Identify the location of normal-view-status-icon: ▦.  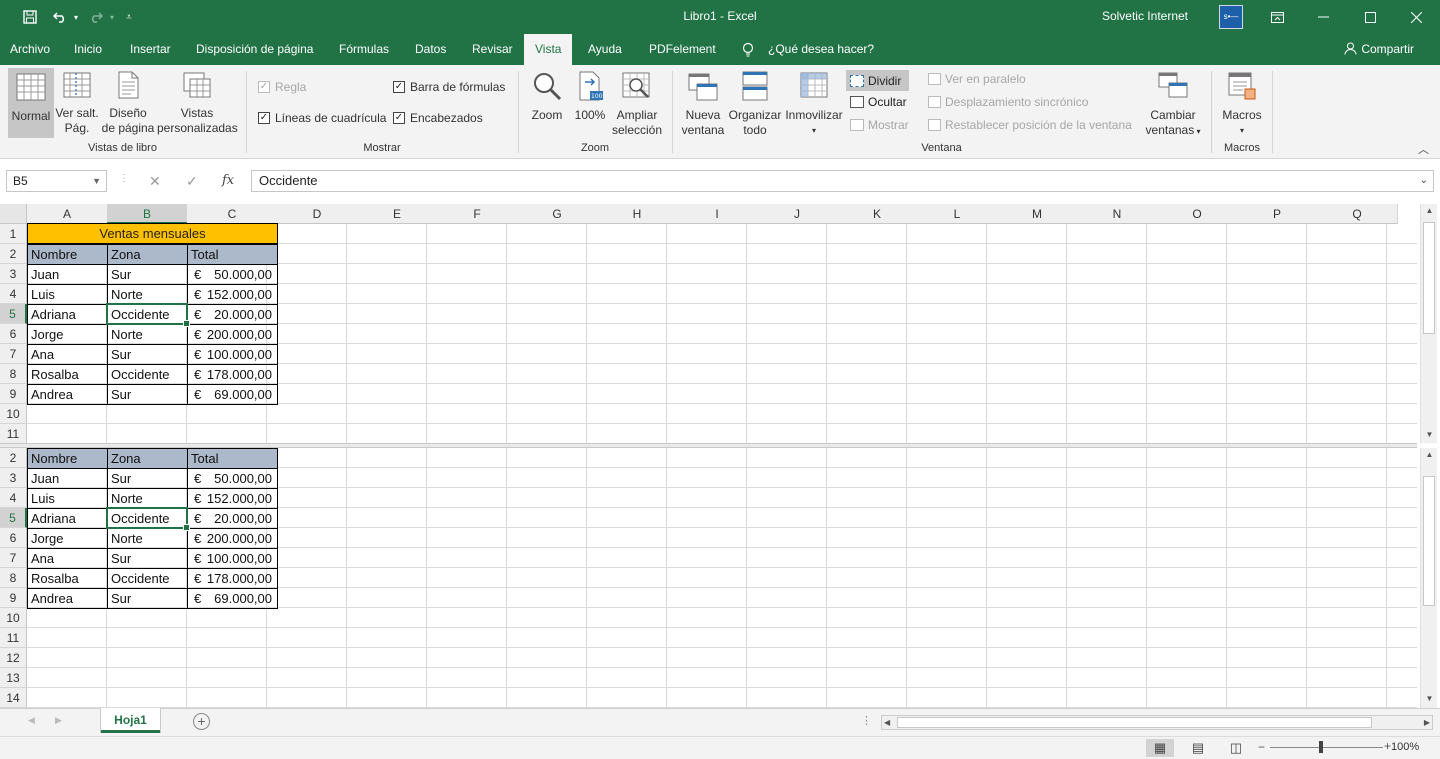
(1160, 748).